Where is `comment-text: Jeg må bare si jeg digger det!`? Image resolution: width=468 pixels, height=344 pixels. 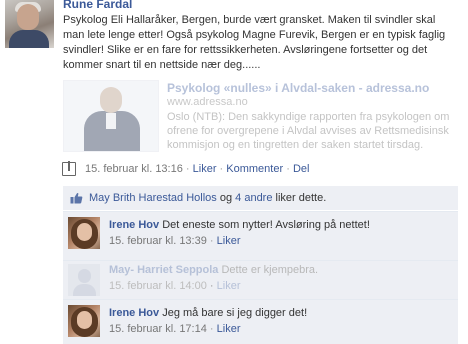 comment-text: Jeg må bare si jeg digger det! is located at coordinates (235, 313).